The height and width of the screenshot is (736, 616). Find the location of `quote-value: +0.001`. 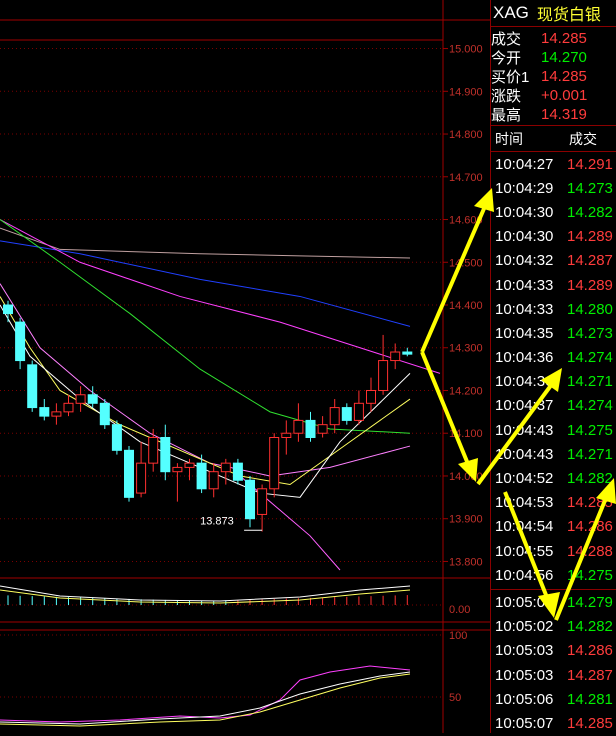

quote-value: +0.001 is located at coordinates (564, 95).